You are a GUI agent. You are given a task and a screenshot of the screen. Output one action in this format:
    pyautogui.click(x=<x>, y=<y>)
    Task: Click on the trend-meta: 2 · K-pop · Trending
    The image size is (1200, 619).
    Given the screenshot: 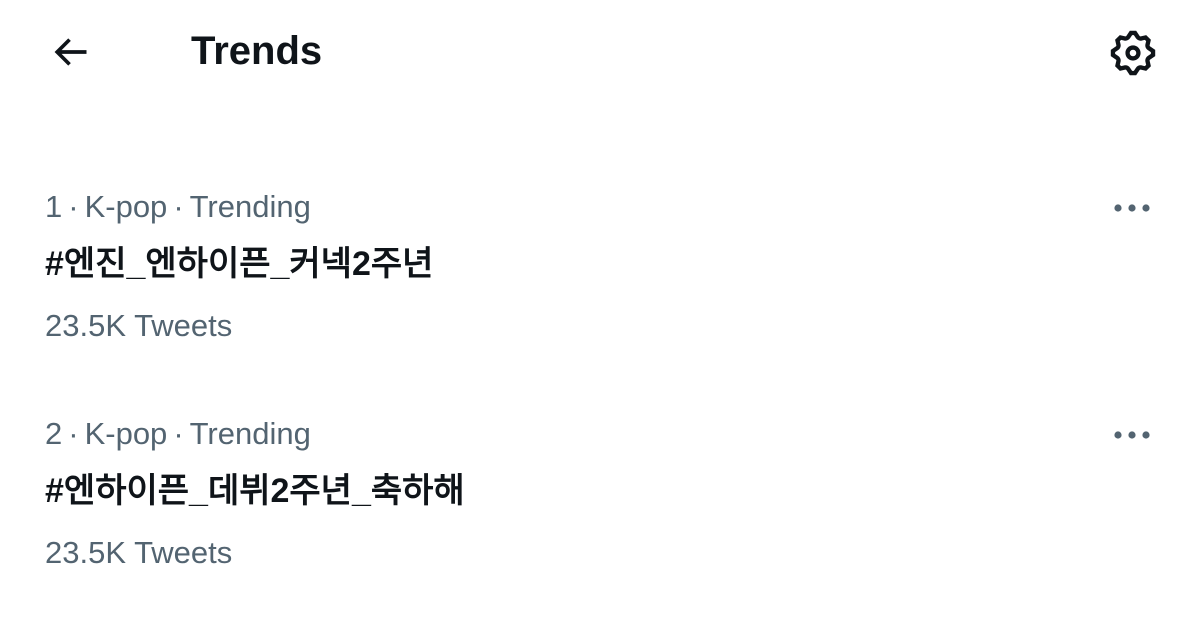 What is the action you would take?
    pyautogui.click(x=178, y=434)
    